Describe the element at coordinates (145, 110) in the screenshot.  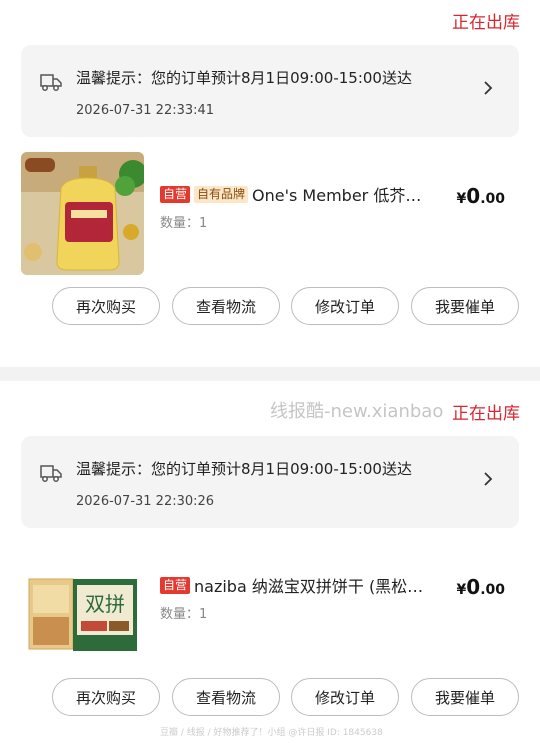
I see `notice-time: 2026-07-31 22:33:41` at that location.